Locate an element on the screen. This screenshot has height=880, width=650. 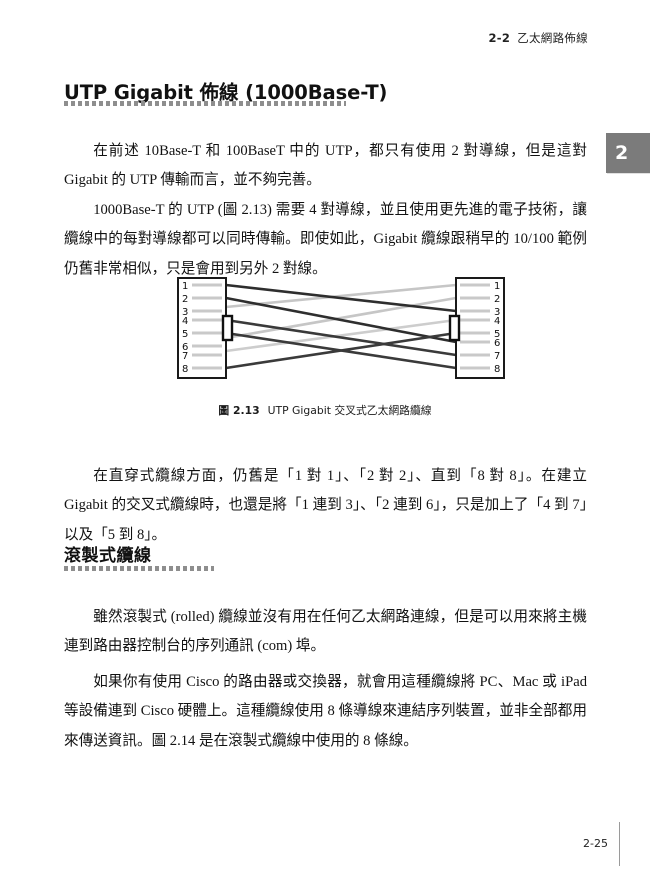
running-head-section-title: 乙太網路佈線 is located at coordinates (552, 38).